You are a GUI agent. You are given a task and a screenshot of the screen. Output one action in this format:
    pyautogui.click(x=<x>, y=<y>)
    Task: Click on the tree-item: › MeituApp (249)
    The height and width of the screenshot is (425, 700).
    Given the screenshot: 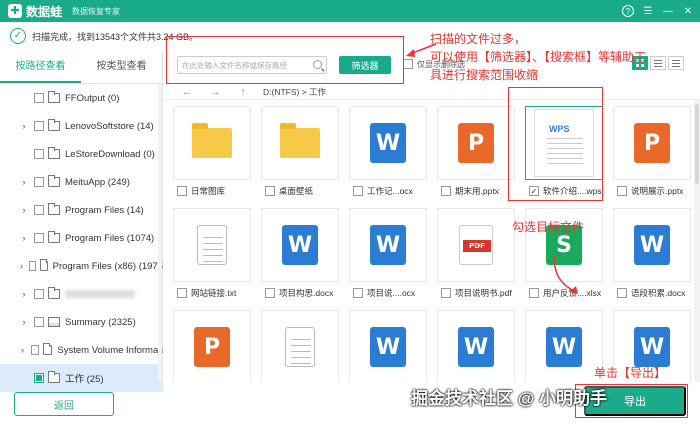 What is the action you would take?
    pyautogui.click(x=81, y=182)
    